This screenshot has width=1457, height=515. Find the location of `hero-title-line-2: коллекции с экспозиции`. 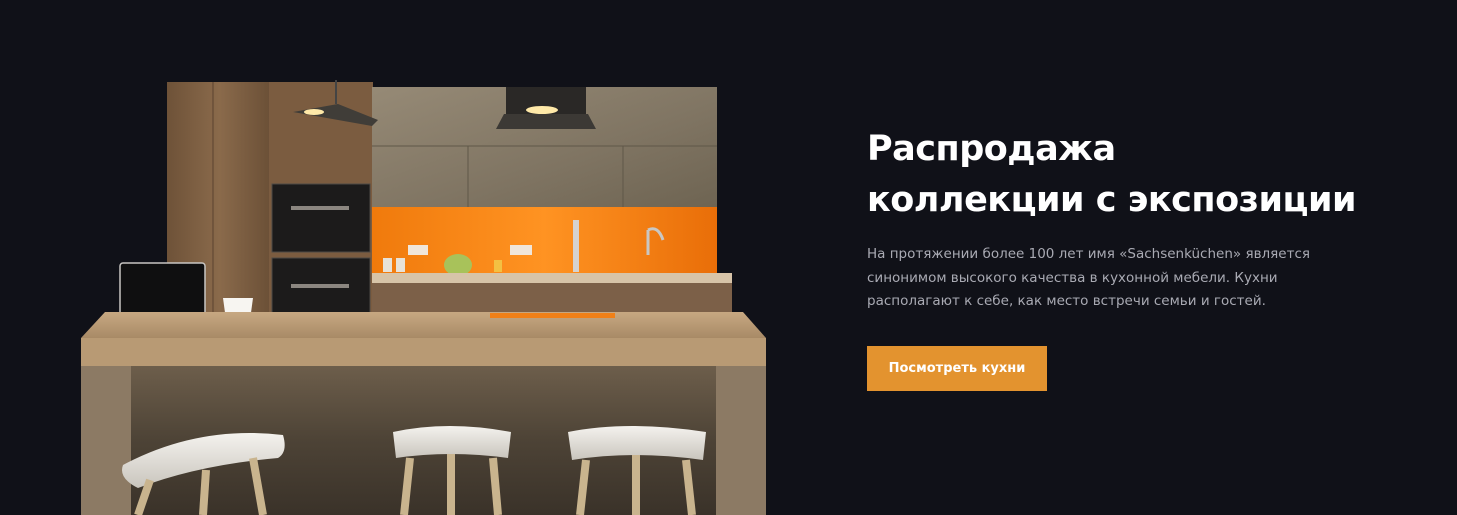

hero-title-line-2: коллекции с экспозиции is located at coordinates (1112, 200).